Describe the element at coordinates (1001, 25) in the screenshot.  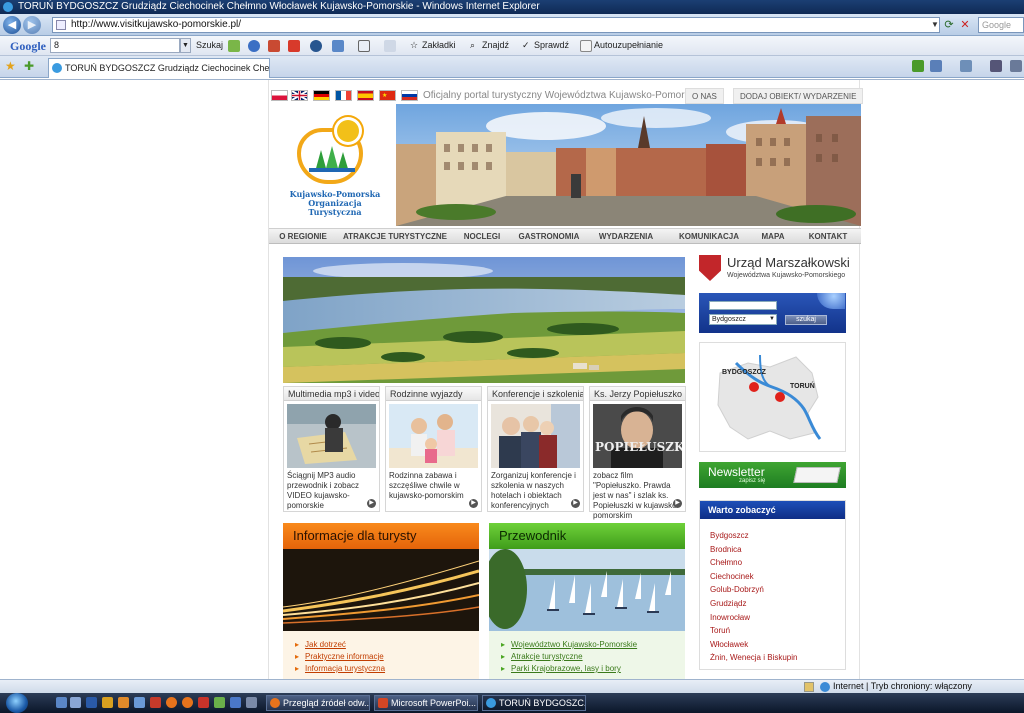
I see `browser-search-input: Google` at that location.